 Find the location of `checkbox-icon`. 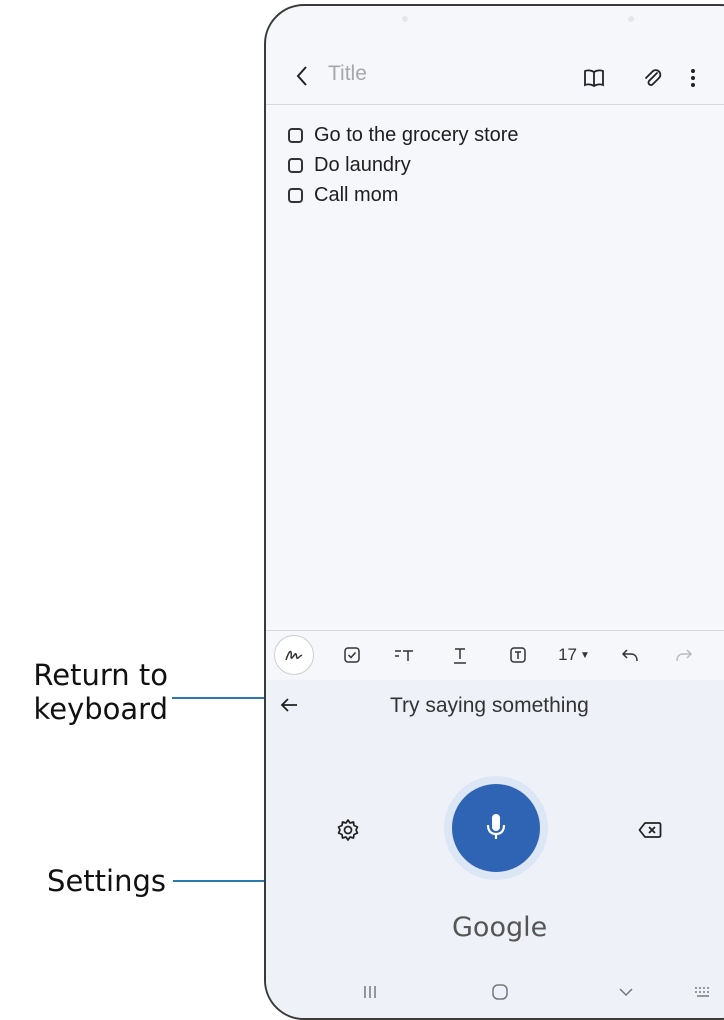

checkbox-icon is located at coordinates (352, 655).